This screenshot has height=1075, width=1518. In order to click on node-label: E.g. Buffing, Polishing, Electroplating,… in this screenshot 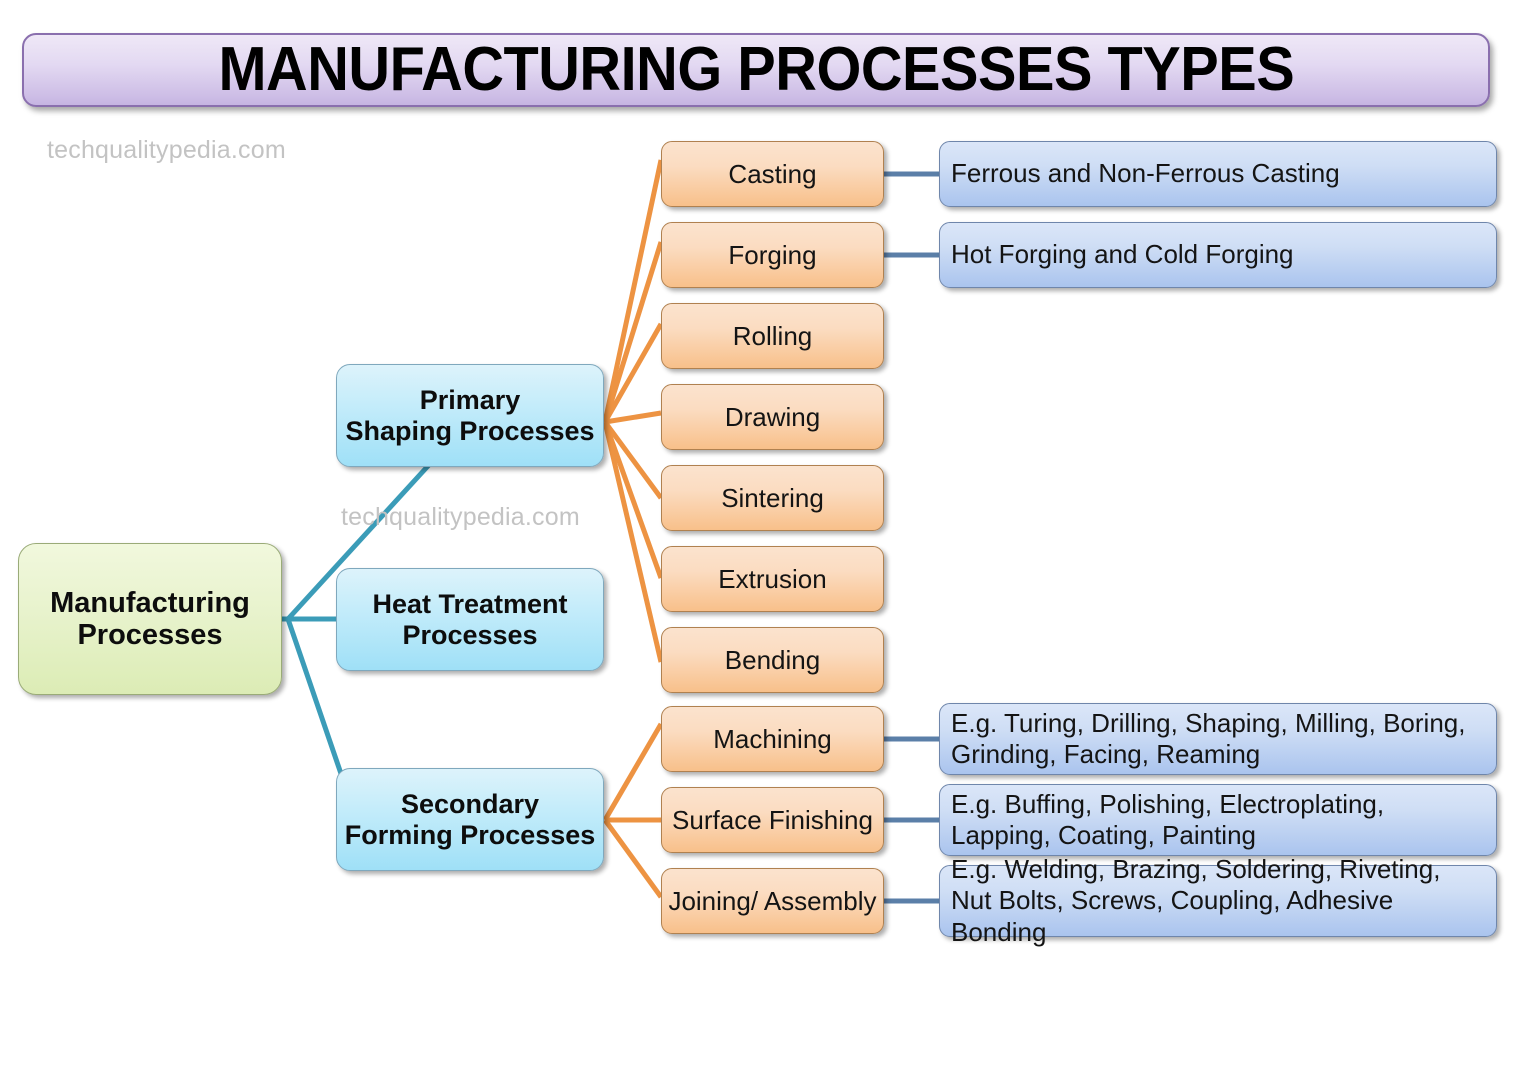, I will do `click(1168, 819)`.